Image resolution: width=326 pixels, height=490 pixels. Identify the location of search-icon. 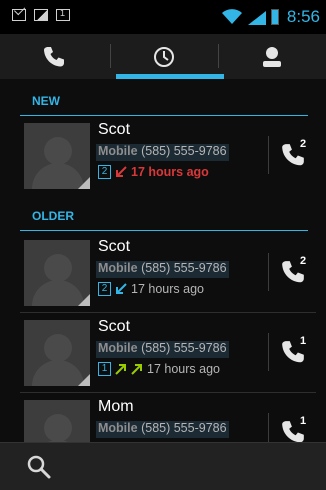
(39, 467).